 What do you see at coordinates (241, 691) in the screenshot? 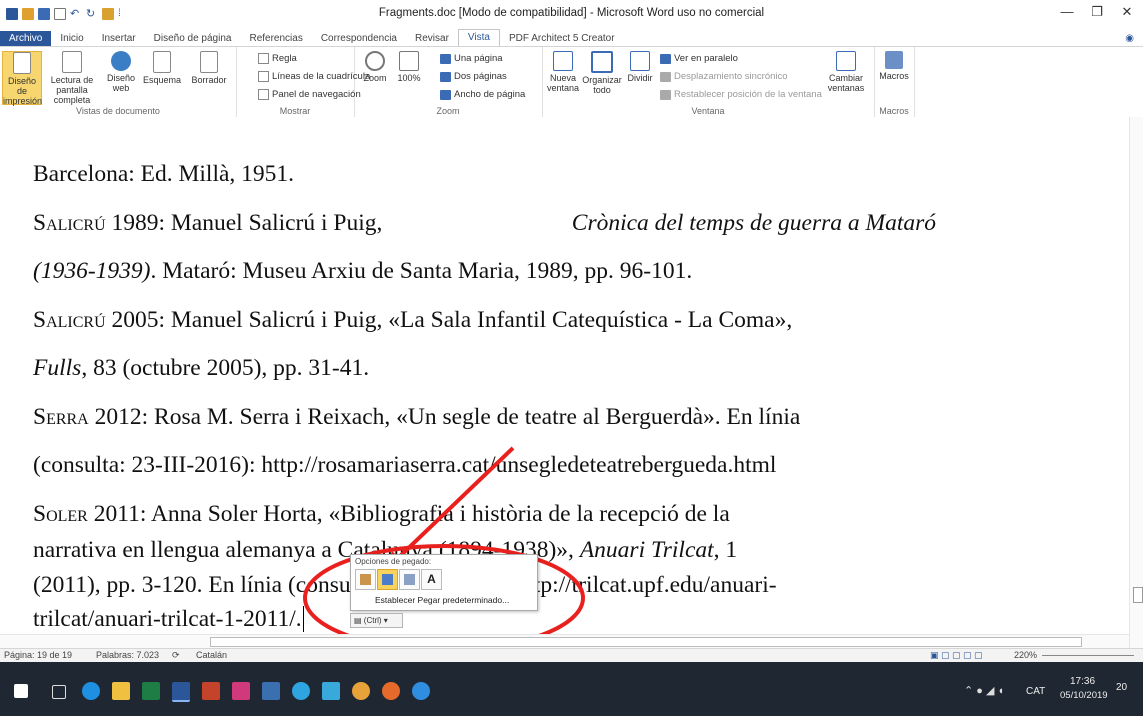
I see `pdf-app-icon` at bounding box center [241, 691].